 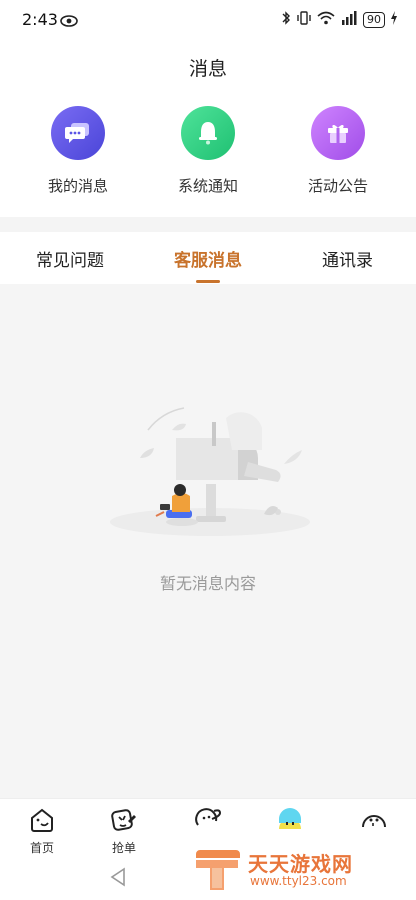 I want to click on nav-avatar, so click(x=290, y=821).